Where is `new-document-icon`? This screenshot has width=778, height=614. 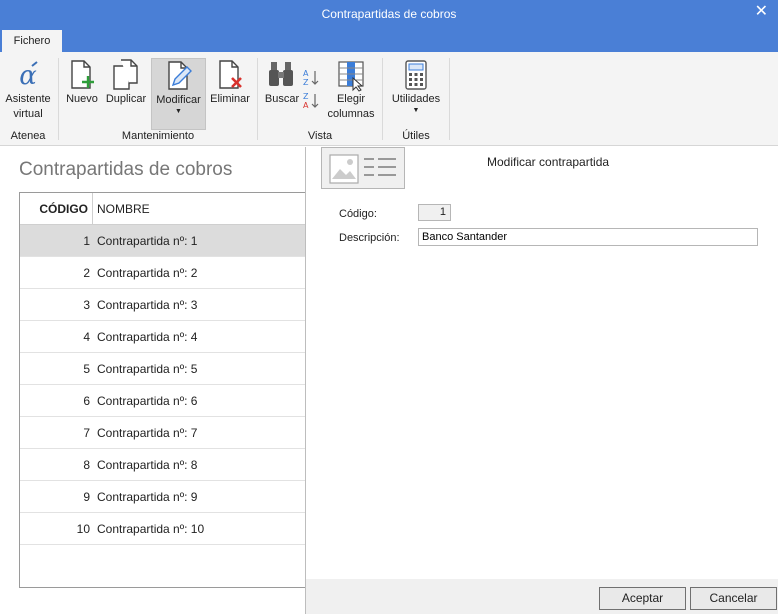 new-document-icon is located at coordinates (82, 75).